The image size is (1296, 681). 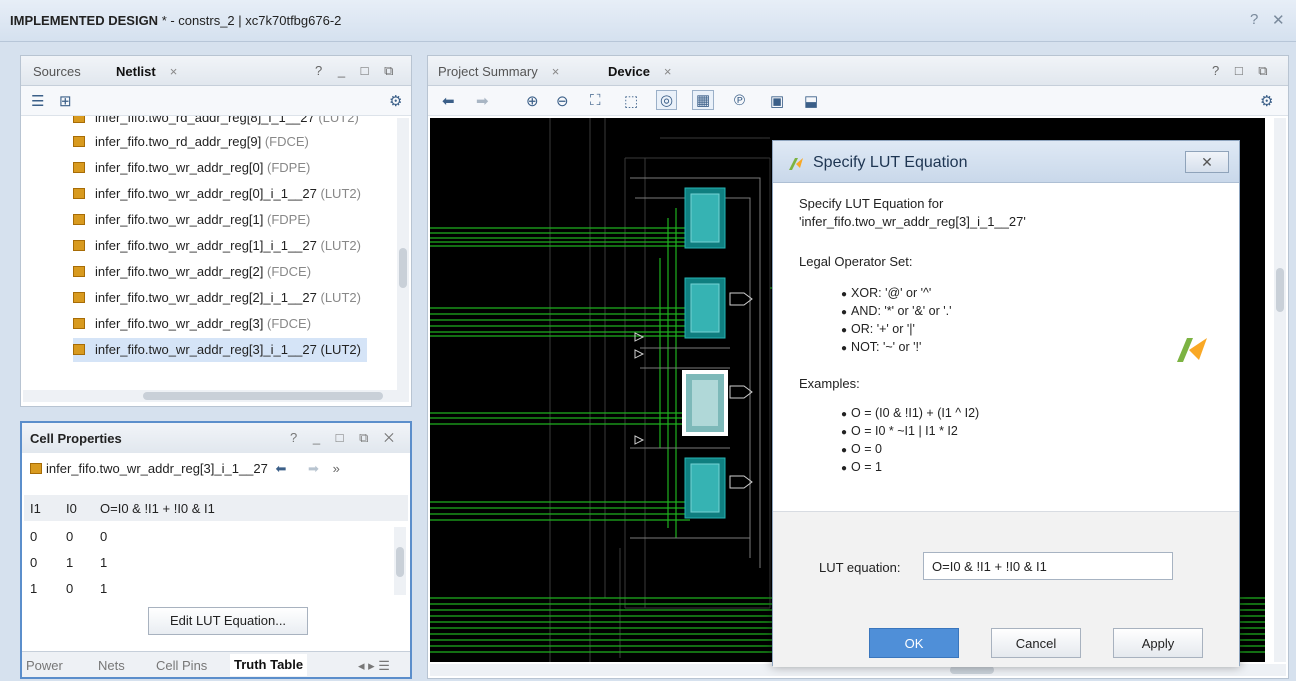 What do you see at coordinates (179, 323) in the screenshot?
I see `row-name: infer_fifo.two_wr_addr_reg[3]` at bounding box center [179, 323].